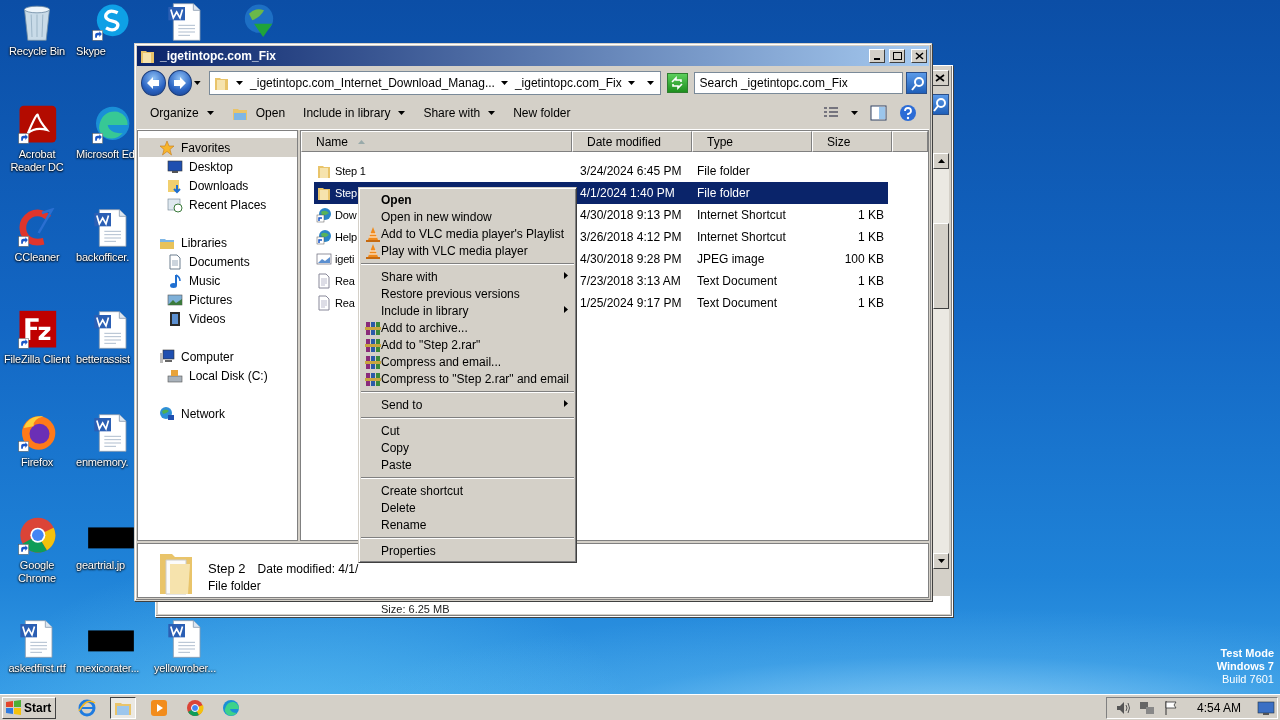 The image size is (1280, 720). I want to click on desktop-icon-label: Google Chrome, so click(37, 572).